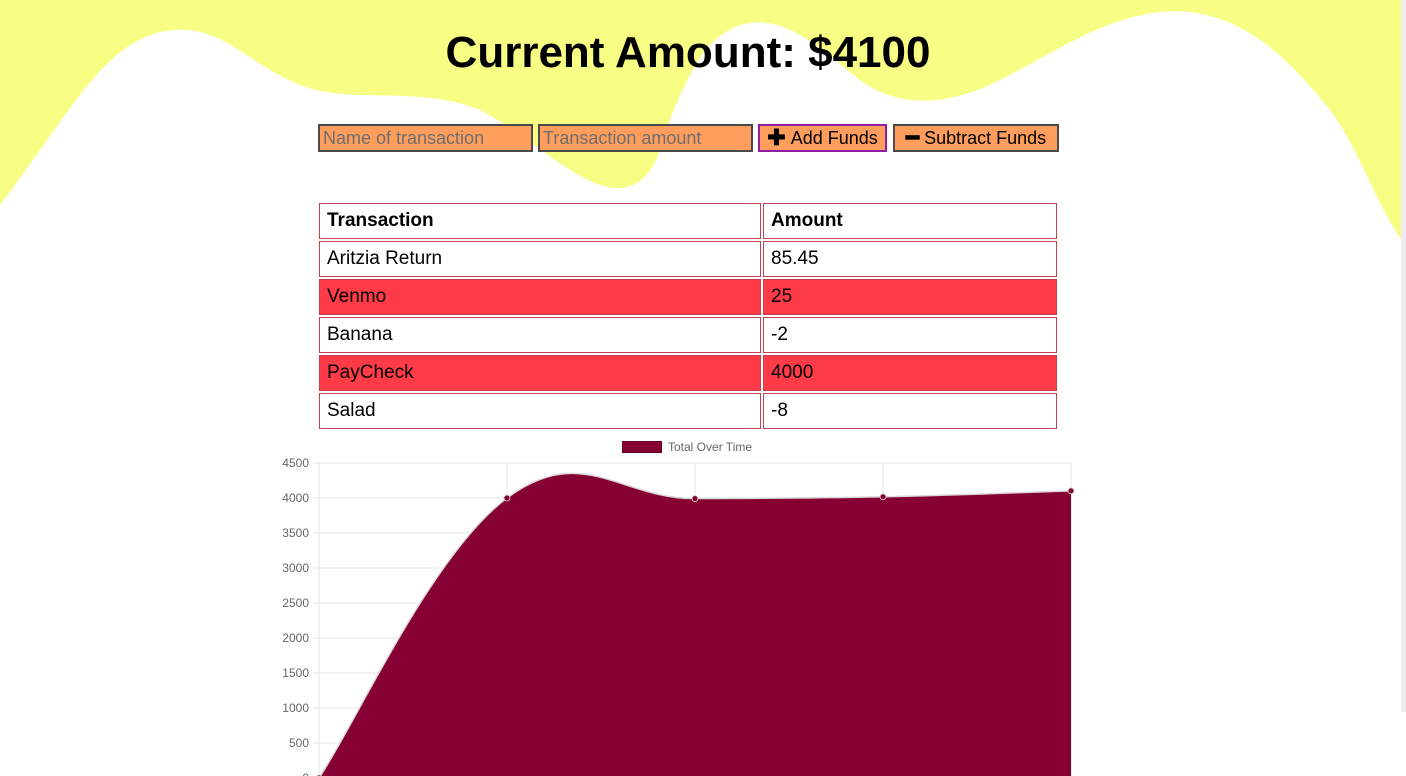 The width and height of the screenshot is (1406, 776). Describe the element at coordinates (540, 297) in the screenshot. I see `transaction-name-cell: Venmo` at that location.